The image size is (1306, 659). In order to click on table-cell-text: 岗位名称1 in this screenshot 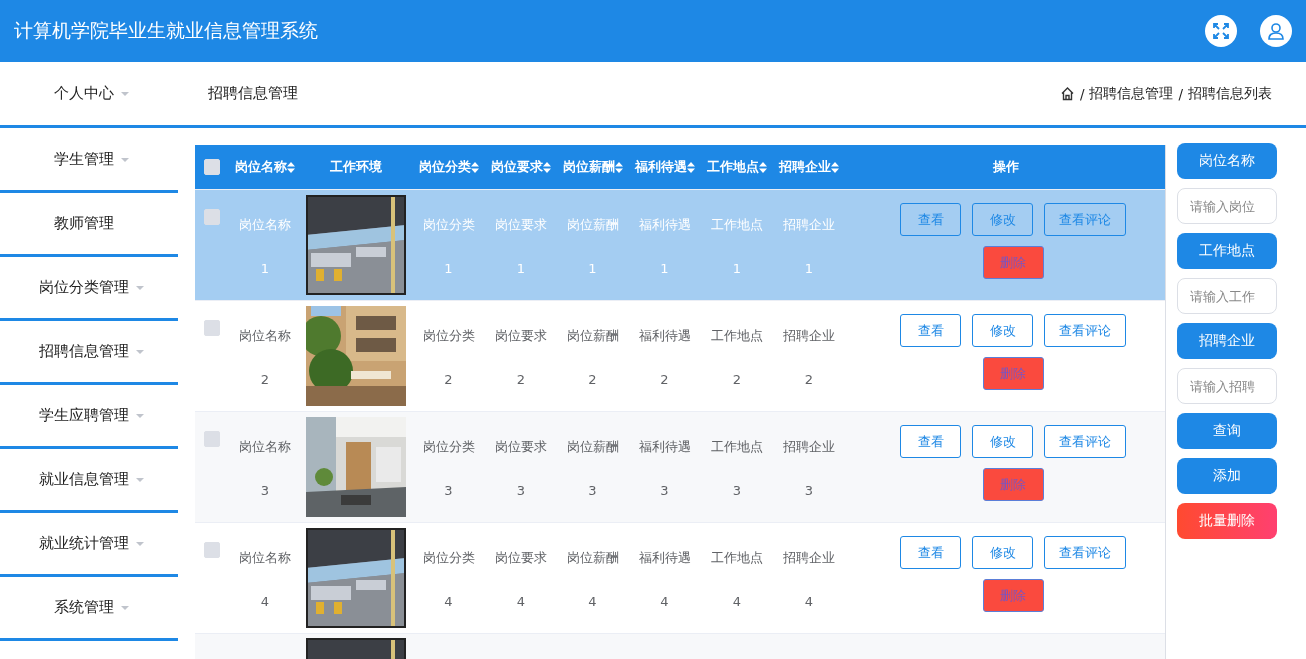, I will do `click(265, 247)`.